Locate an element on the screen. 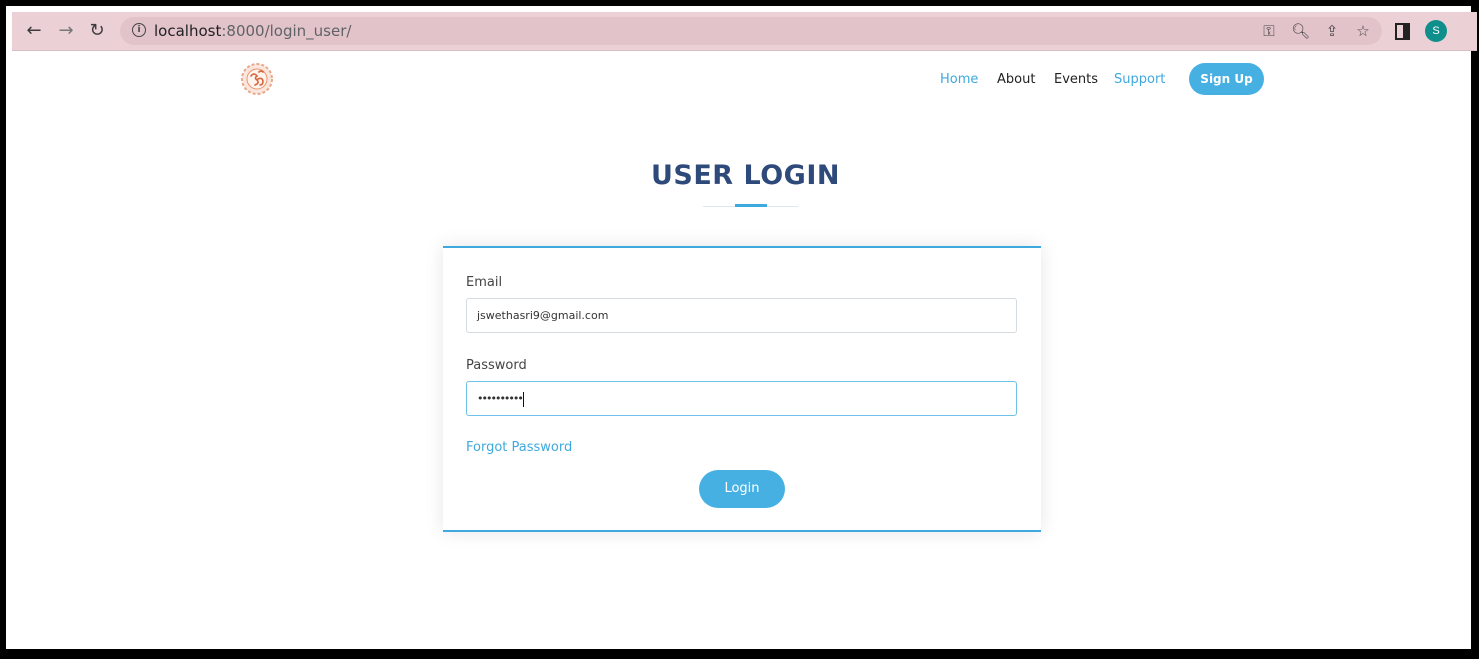  forgot-password-link: Forgot Password is located at coordinates (519, 447).